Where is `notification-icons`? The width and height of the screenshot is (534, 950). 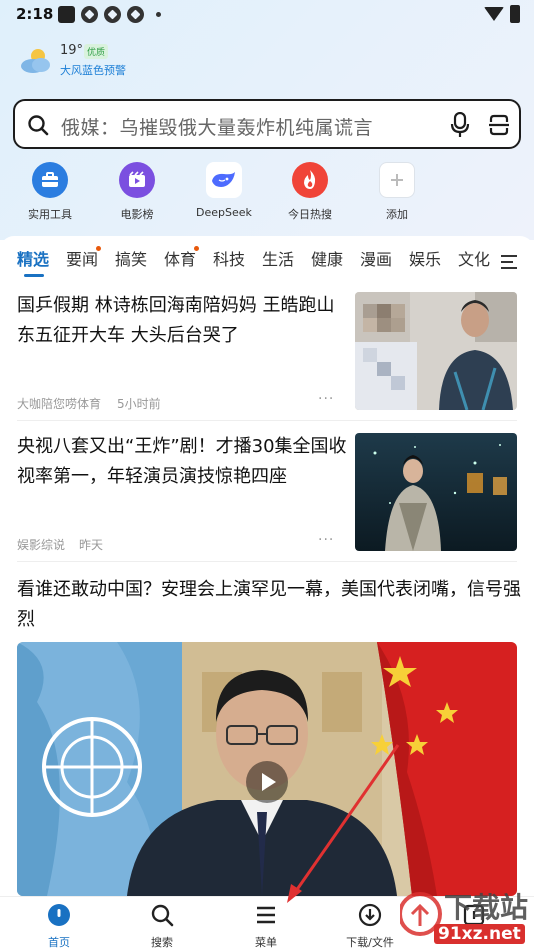
notification-icons is located at coordinates (109, 14).